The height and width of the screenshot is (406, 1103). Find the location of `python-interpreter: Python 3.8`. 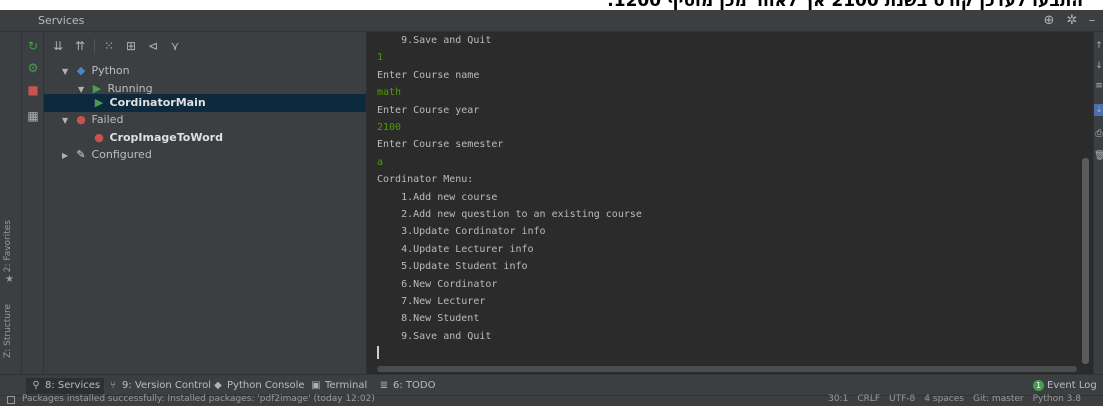

python-interpreter: Python 3.8 is located at coordinates (1057, 399).